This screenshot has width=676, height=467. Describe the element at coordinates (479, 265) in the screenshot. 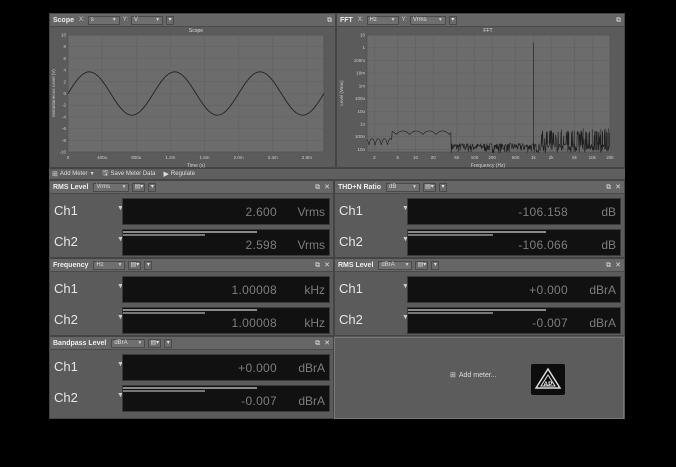

I see `meter-header: RMS Level dBrA ▼ ▤▾ ▾ ⧉ ✕` at that location.